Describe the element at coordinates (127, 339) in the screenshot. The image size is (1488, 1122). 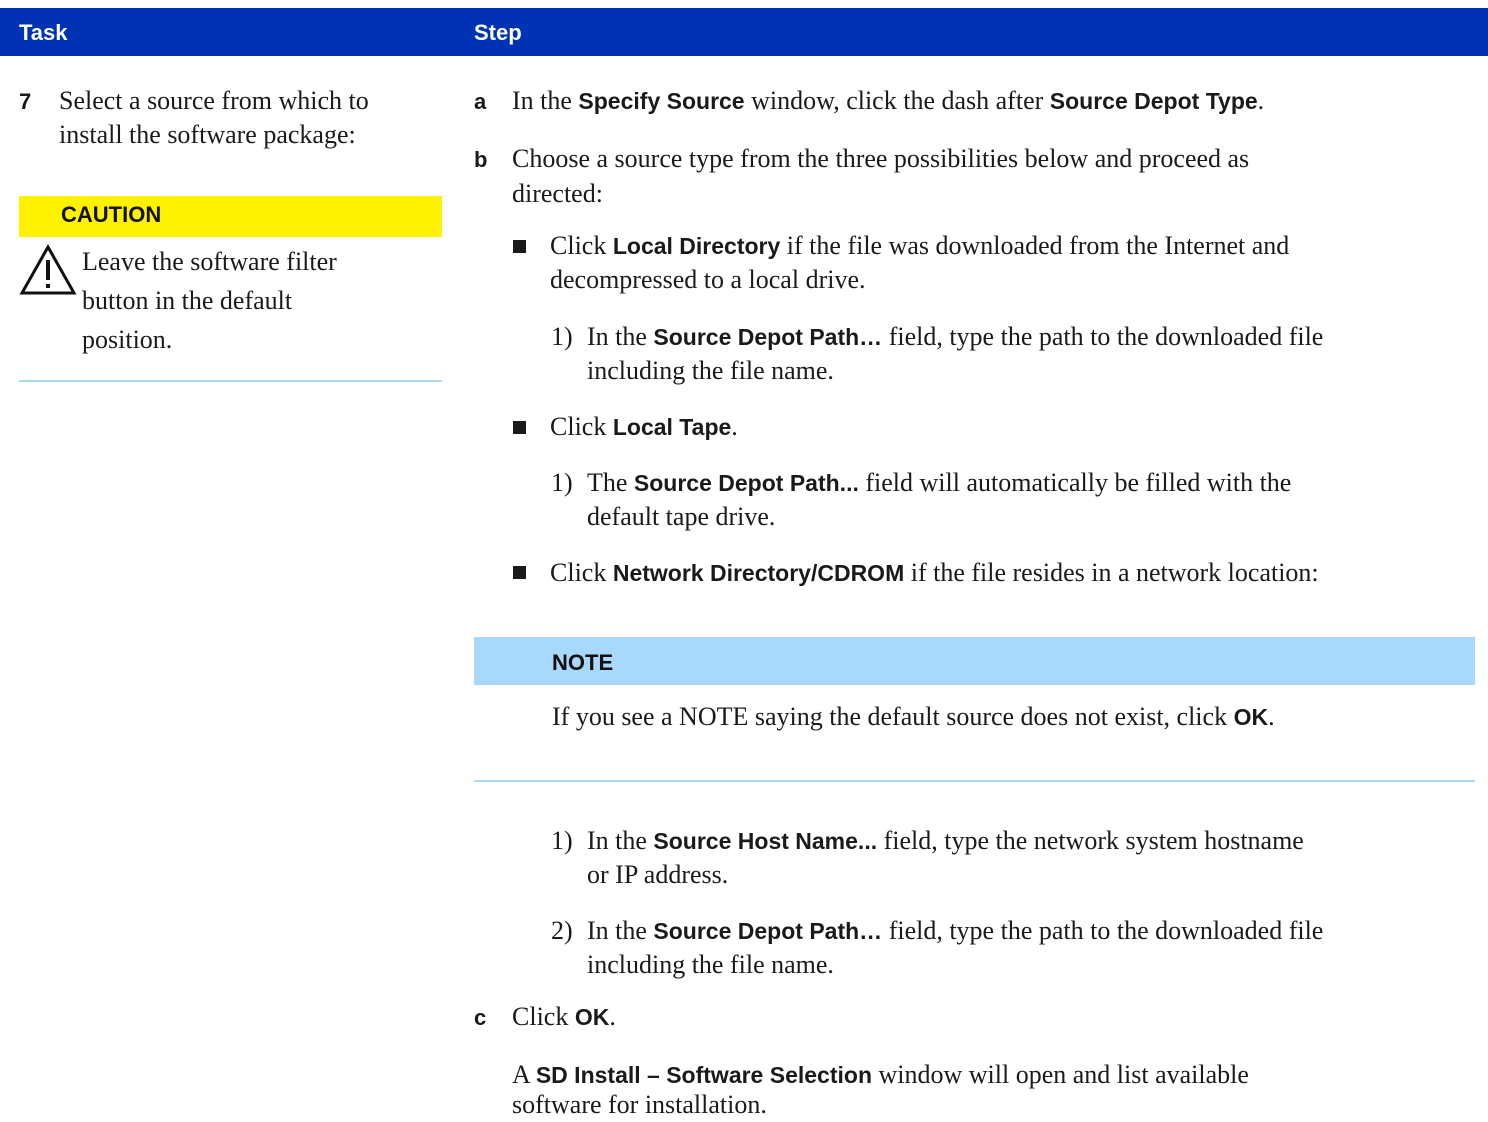
I see `caution-text-line3: position.` at that location.